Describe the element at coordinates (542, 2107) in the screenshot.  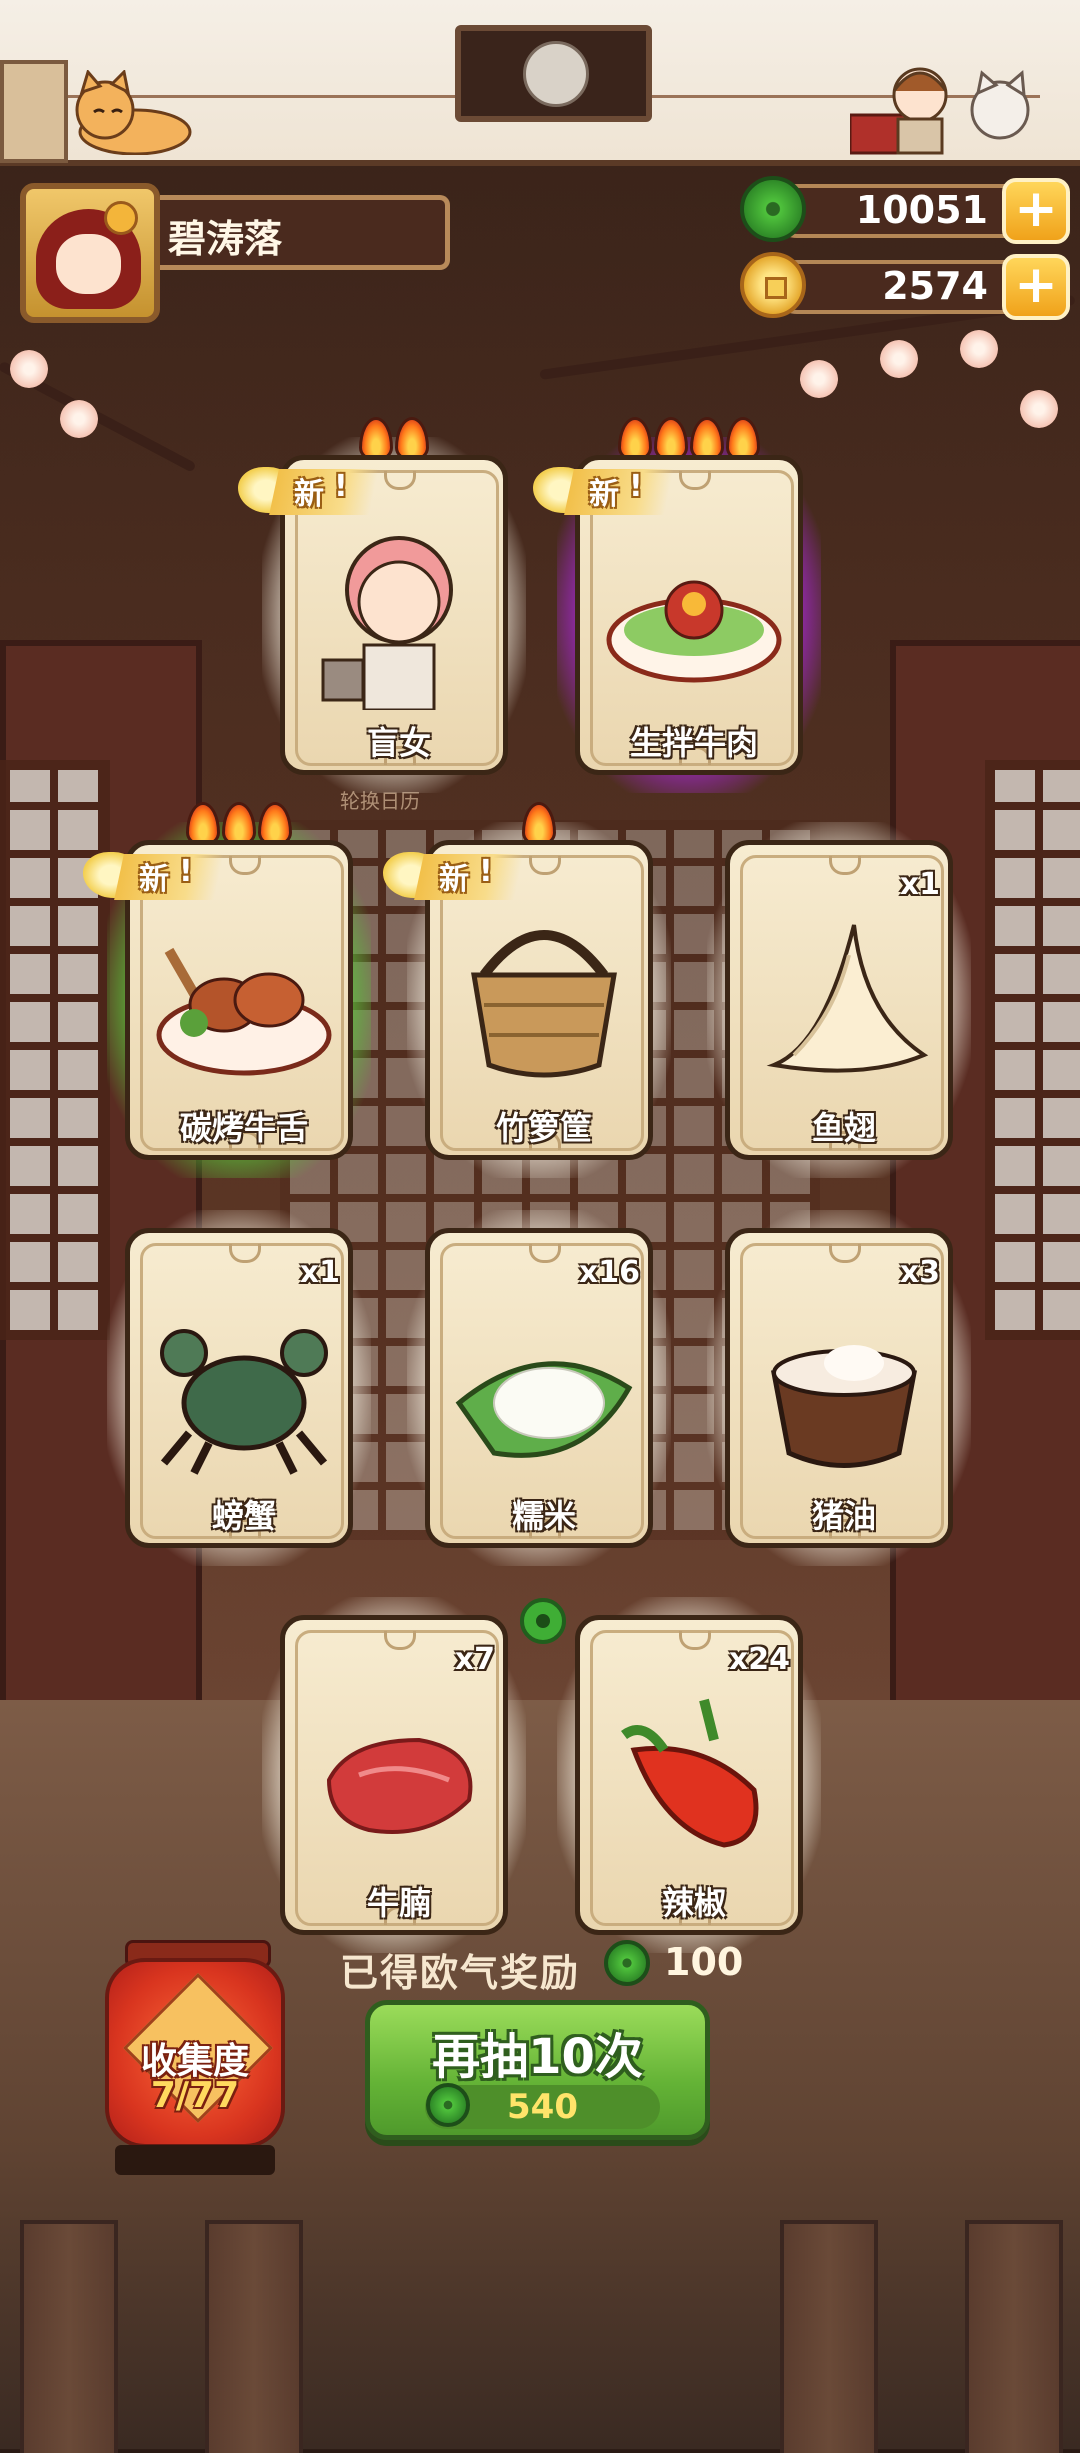
I see `draw-cost: 540` at that location.